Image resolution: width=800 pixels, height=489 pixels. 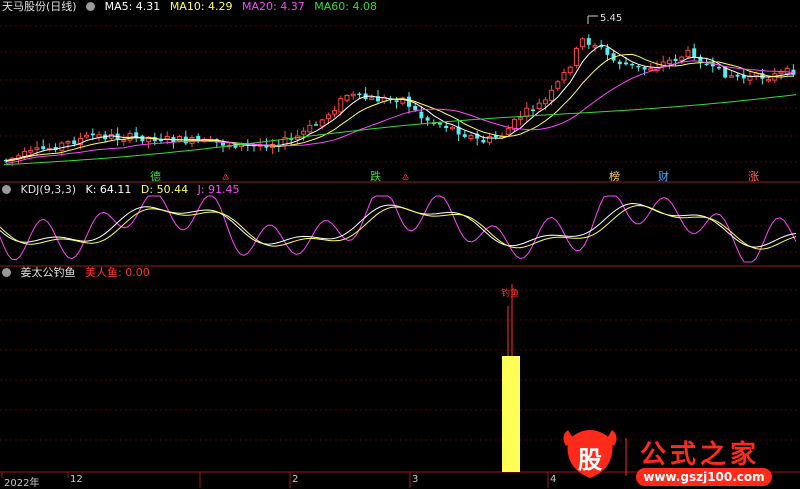 I want to click on x-axis-label: 4, so click(x=553, y=479).